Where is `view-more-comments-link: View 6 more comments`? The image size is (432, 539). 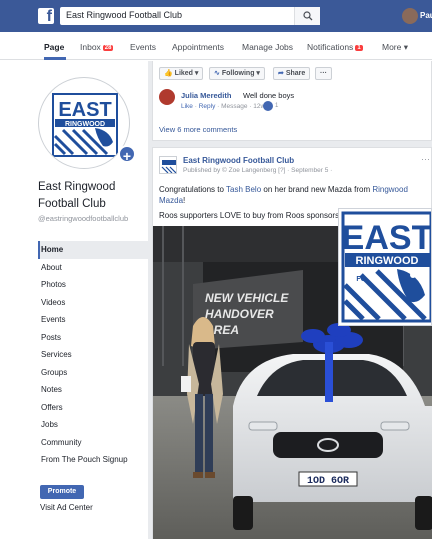 view-more-comments-link: View 6 more comments is located at coordinates (198, 129).